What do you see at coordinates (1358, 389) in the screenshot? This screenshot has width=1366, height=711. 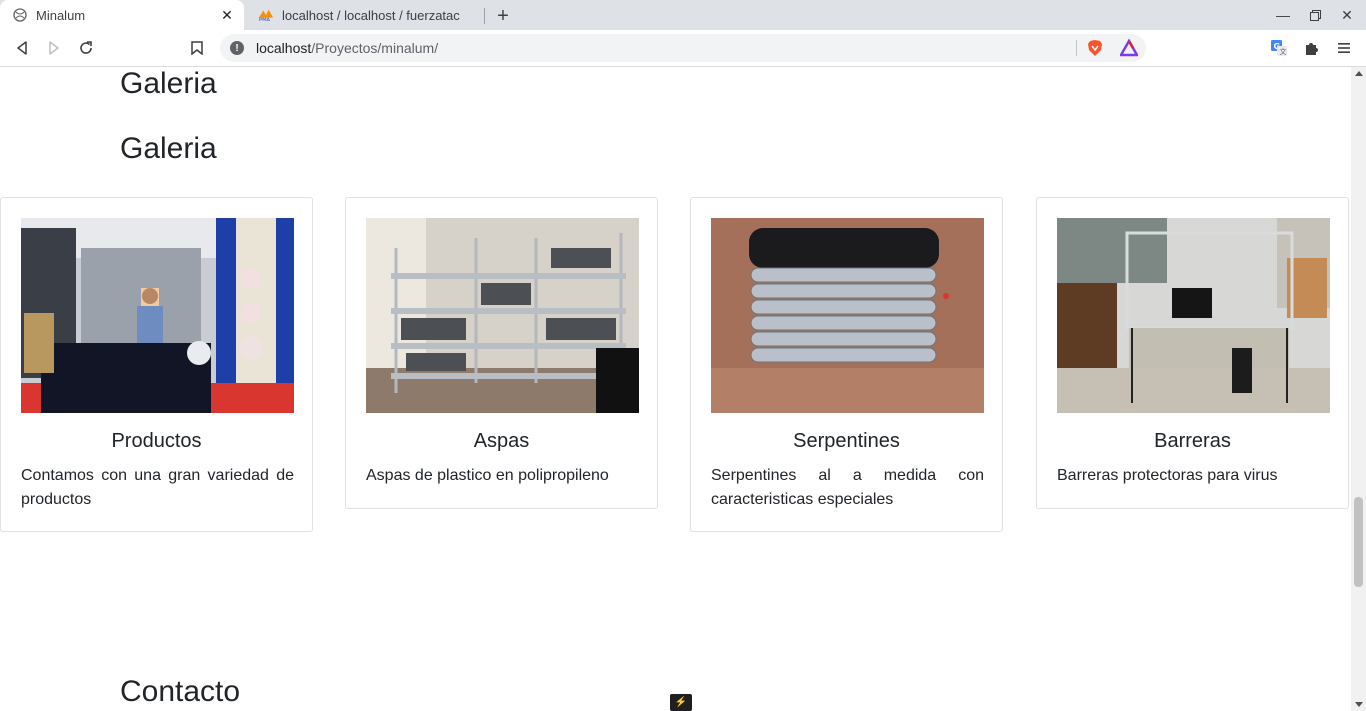 I see `page-scrollbar` at bounding box center [1358, 389].